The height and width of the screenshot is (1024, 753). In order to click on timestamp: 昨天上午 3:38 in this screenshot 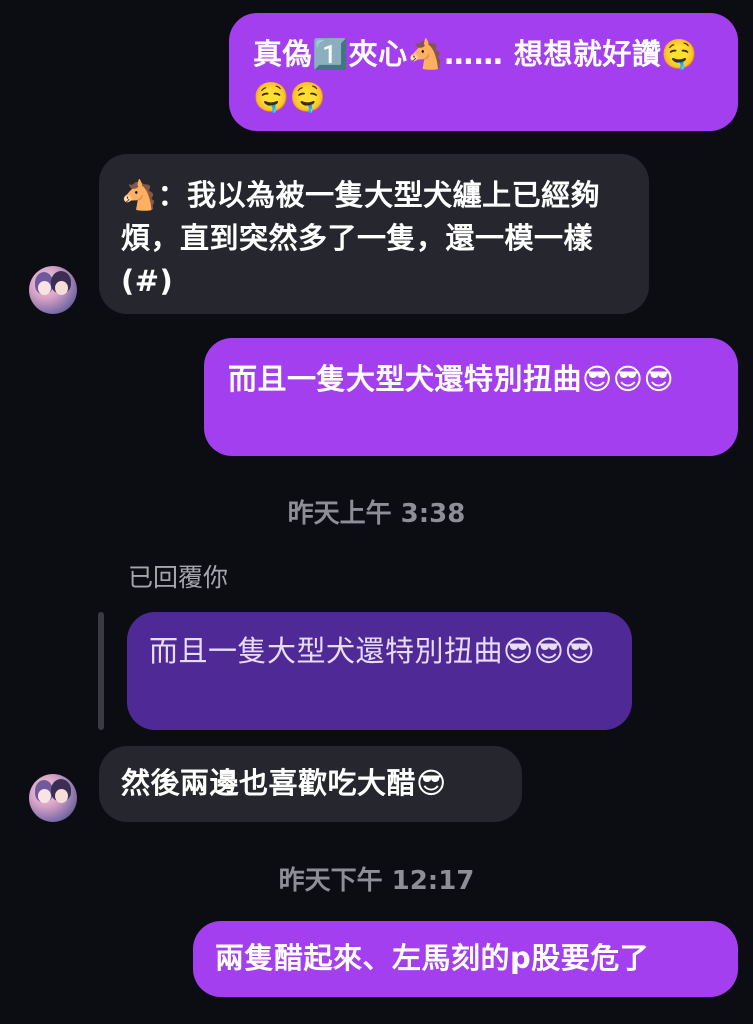, I will do `click(376, 514)`.